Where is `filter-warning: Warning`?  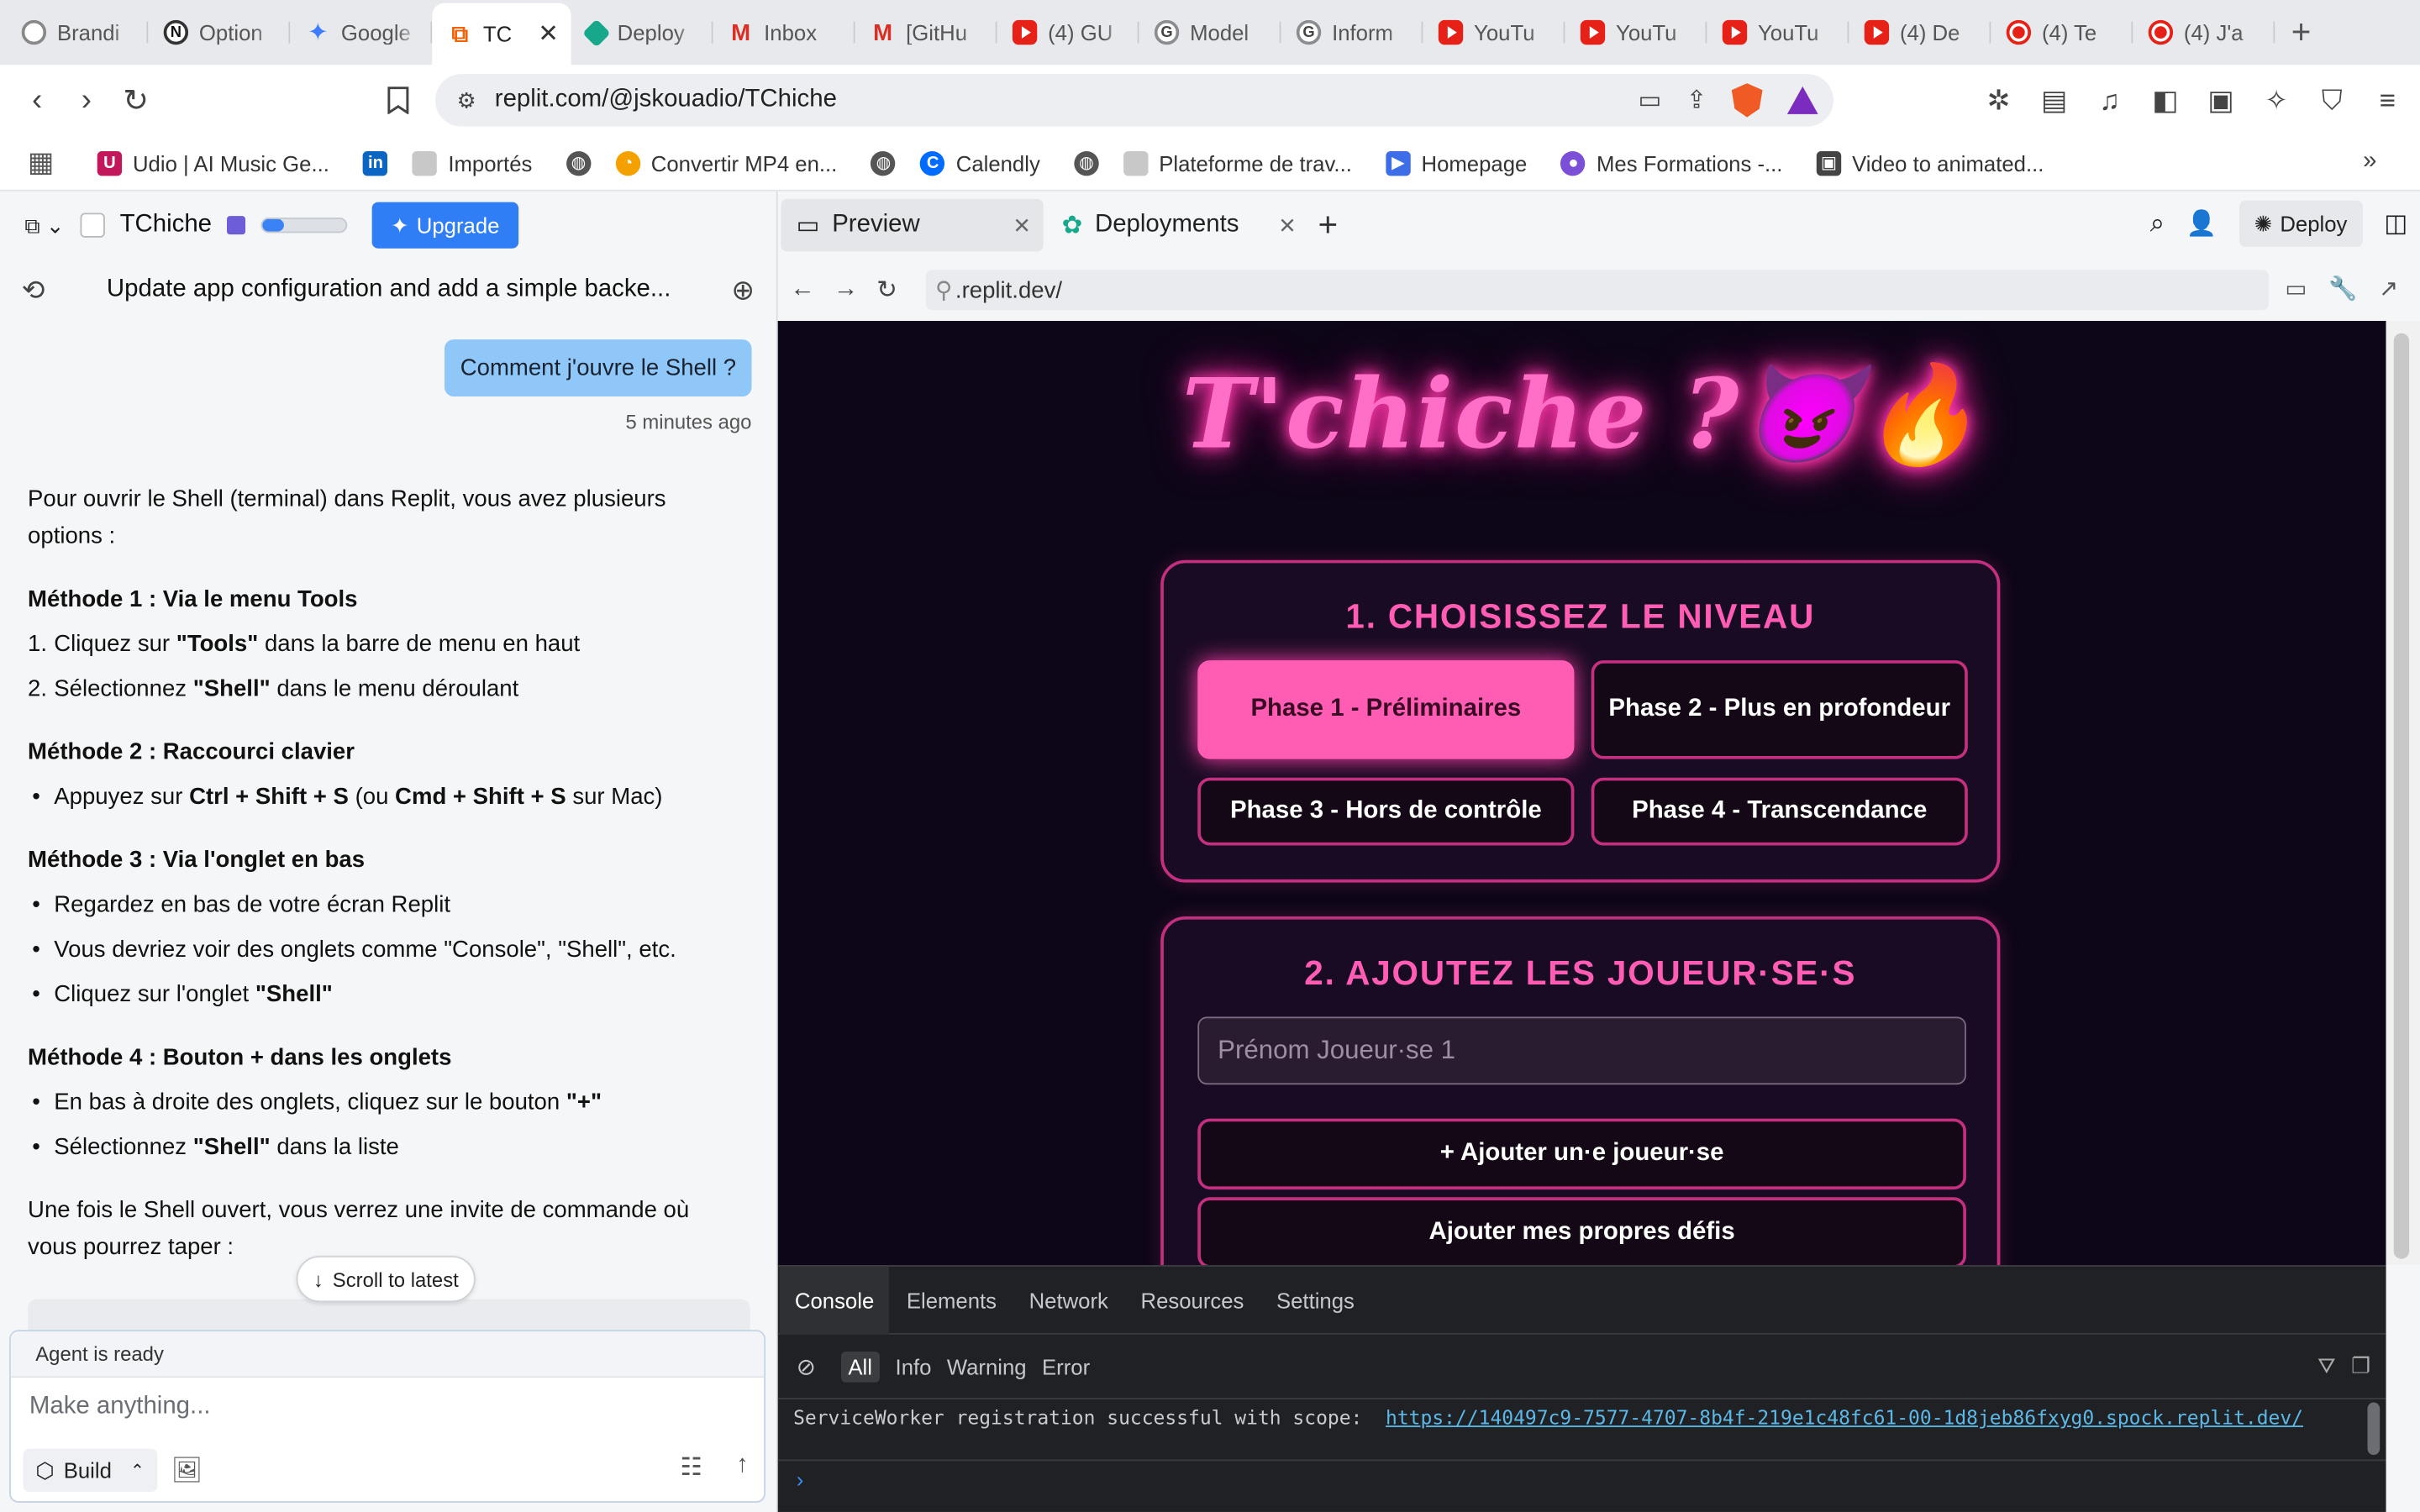
filter-warning: Warning is located at coordinates (987, 1366).